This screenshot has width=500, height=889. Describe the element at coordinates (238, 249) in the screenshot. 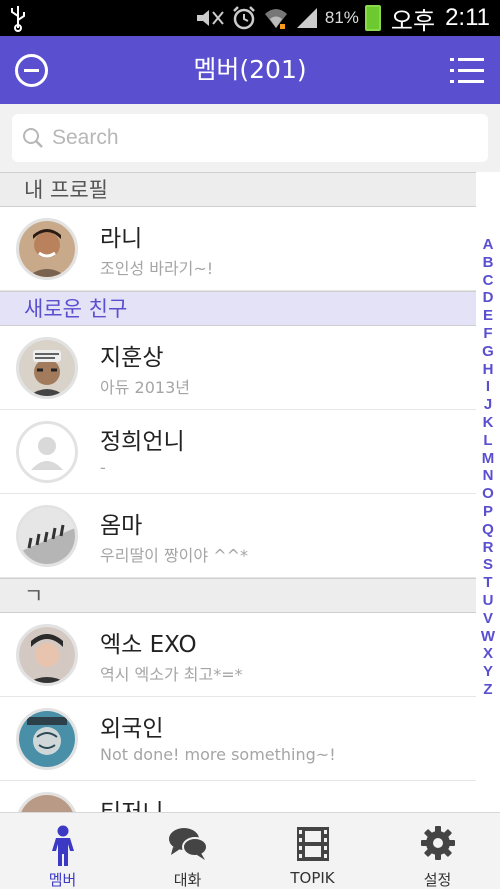

I see `list-item: 라니 조인성 바라기~!` at that location.